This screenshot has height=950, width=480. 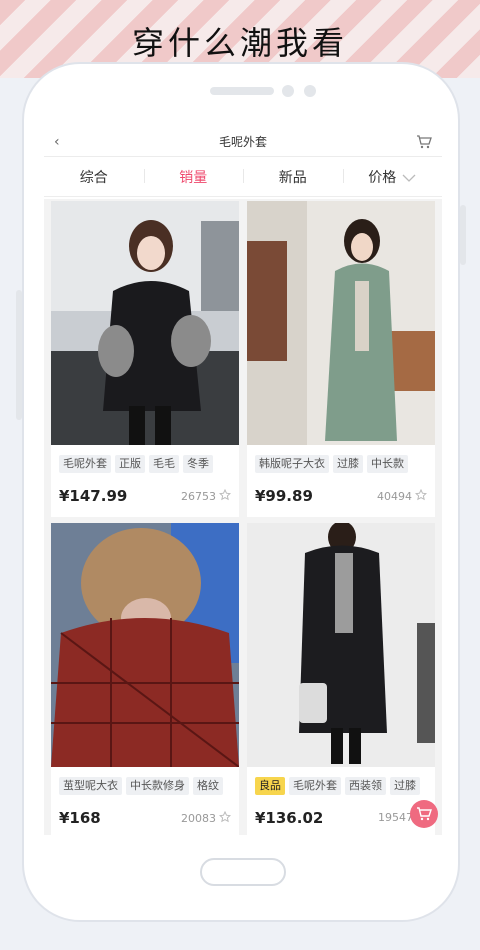 What do you see at coordinates (409, 178) in the screenshot?
I see `chevron-down-icon` at bounding box center [409, 178].